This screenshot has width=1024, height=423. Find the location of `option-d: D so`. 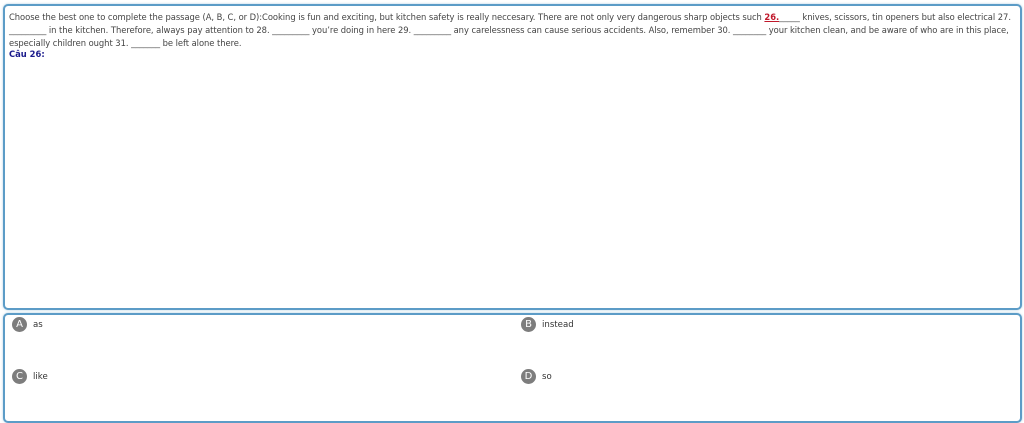

option-d: D so is located at coordinates (536, 376).